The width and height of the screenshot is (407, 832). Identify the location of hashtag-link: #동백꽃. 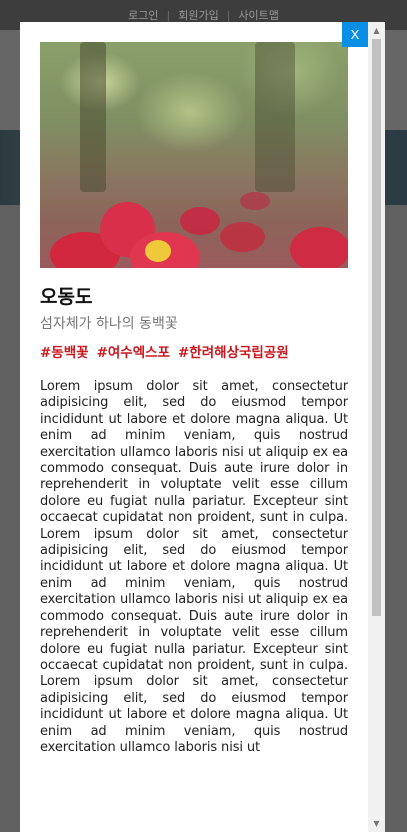
(64, 351).